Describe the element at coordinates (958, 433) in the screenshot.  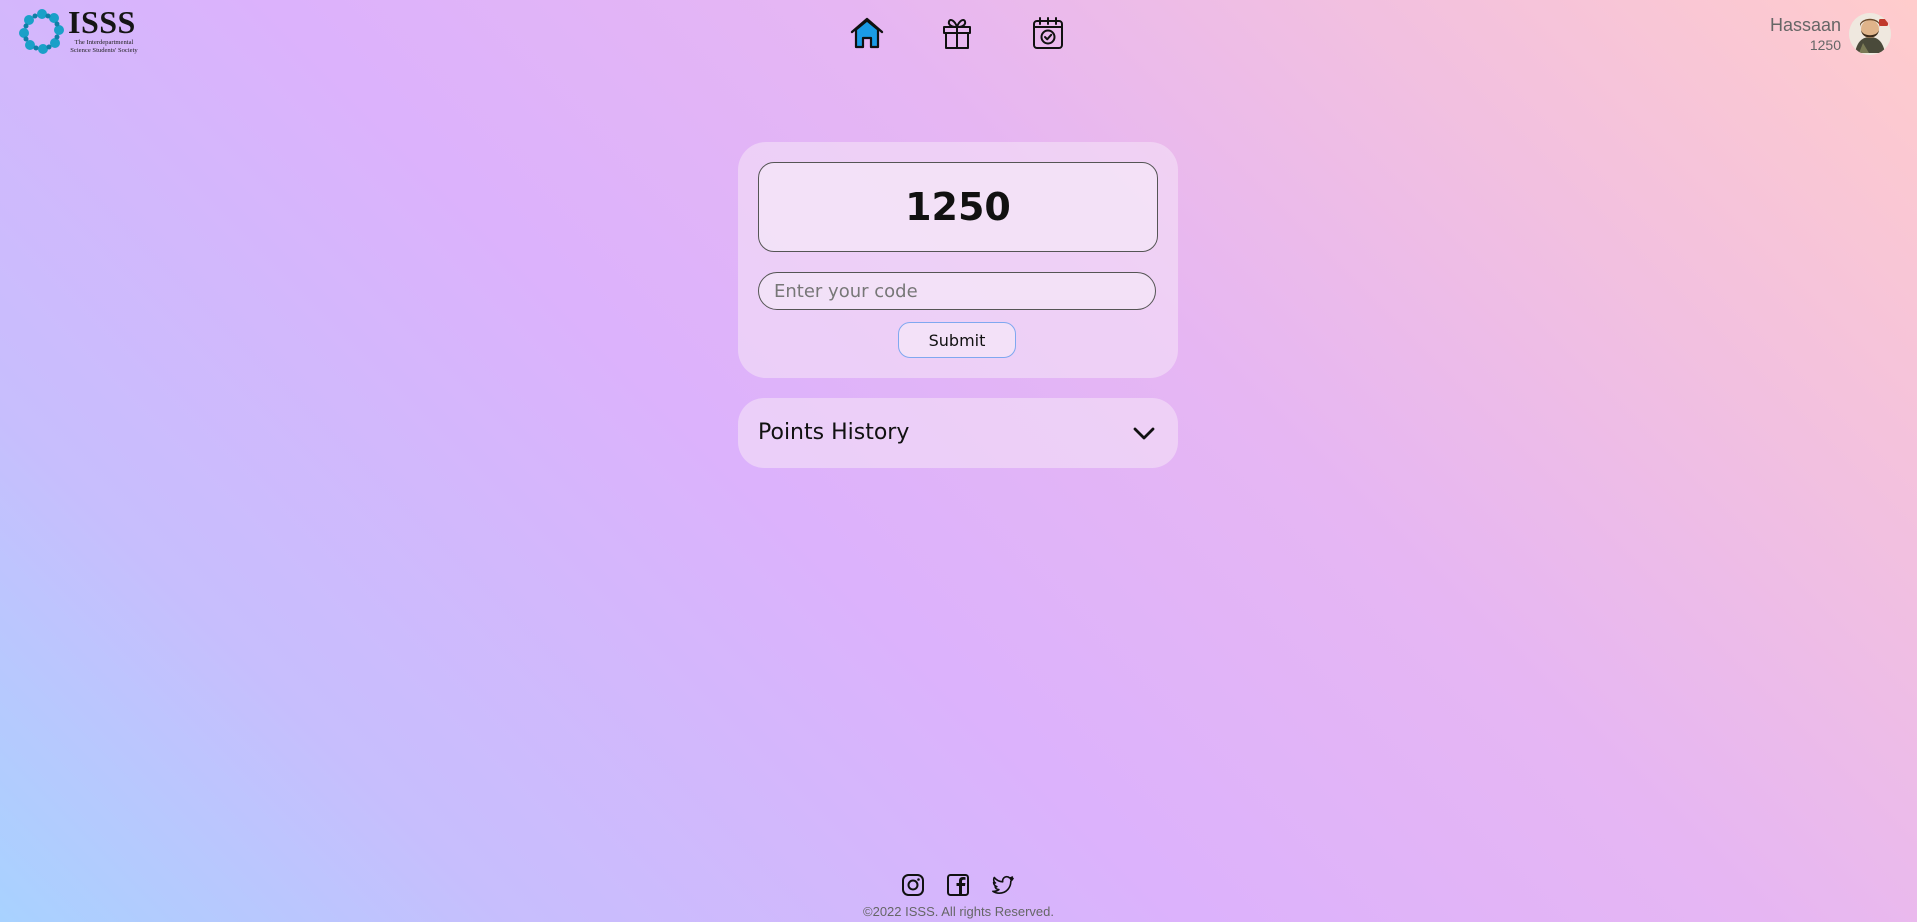
I see `points-history-toggle: Points History` at that location.